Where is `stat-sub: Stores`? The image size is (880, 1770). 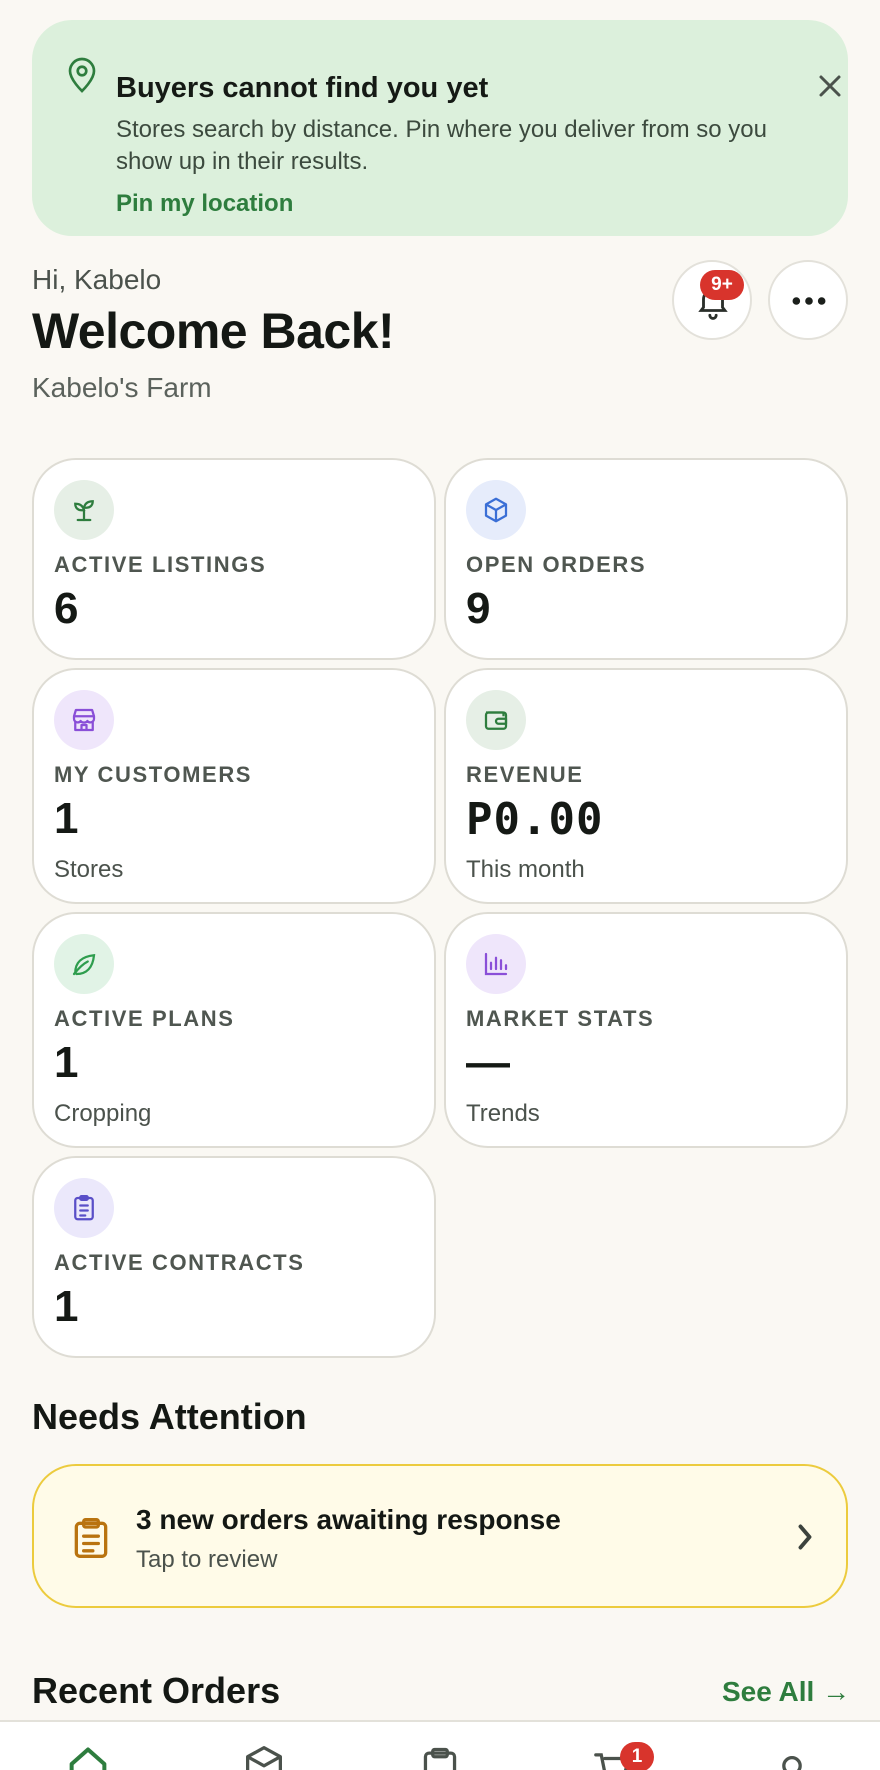 stat-sub: Stores is located at coordinates (89, 869).